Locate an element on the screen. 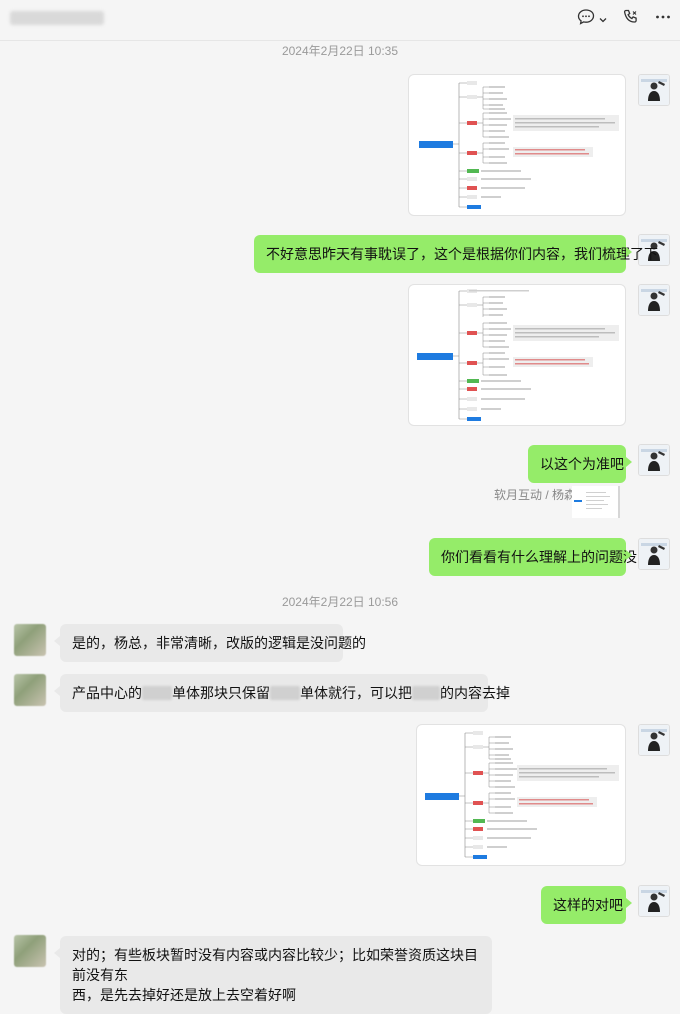 Image resolution: width=680 pixels, height=1014 pixels. chat-icon is located at coordinates (586, 19).